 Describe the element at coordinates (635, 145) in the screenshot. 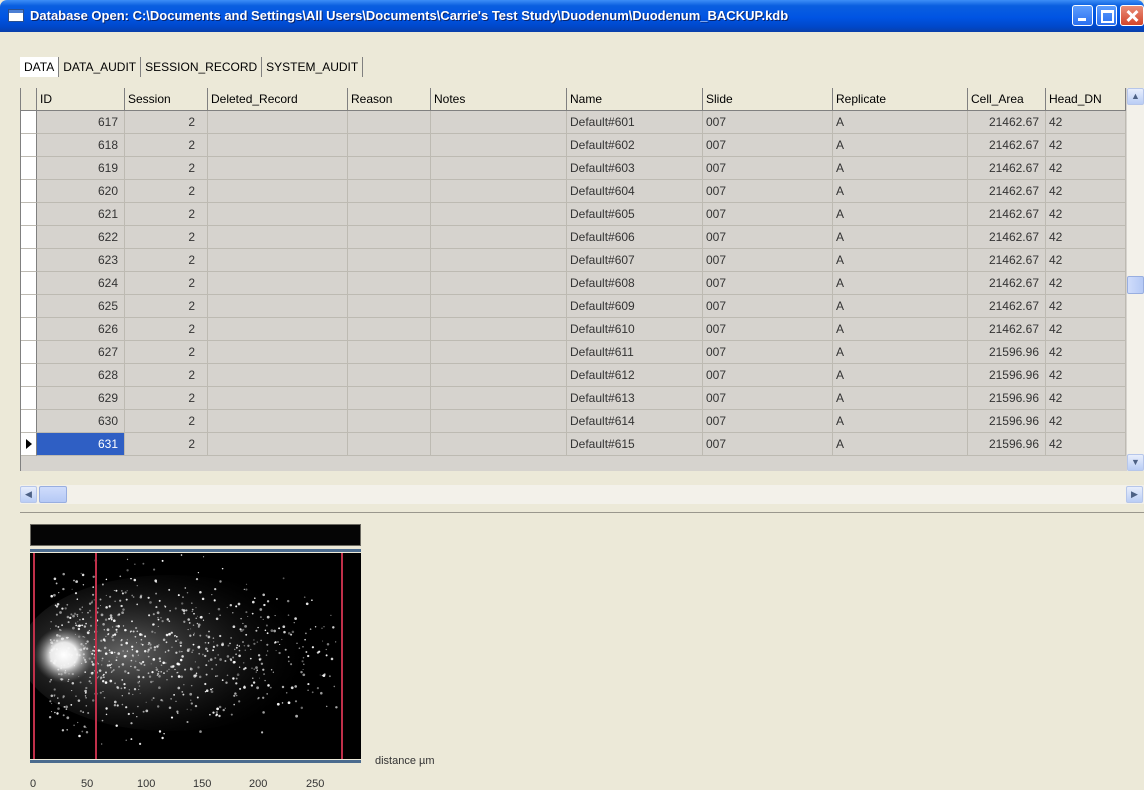

I see `cell-name: Default#602` at that location.